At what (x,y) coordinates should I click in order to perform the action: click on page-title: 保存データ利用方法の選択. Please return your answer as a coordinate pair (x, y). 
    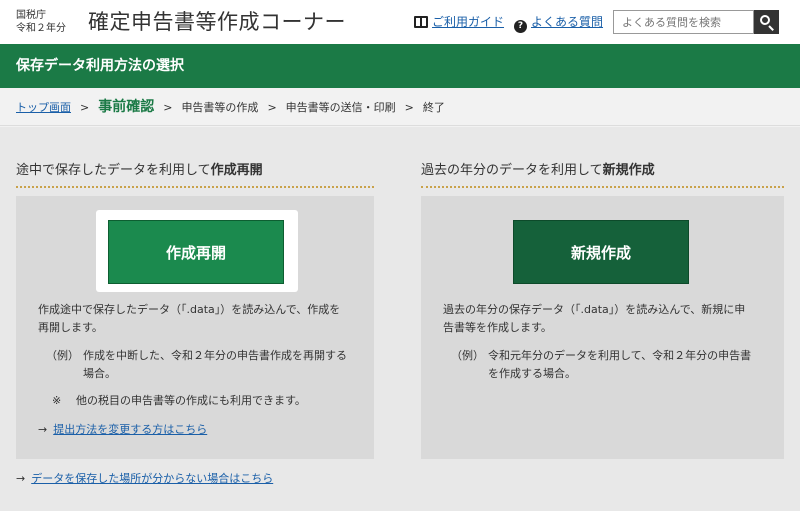
    Looking at the image, I should click on (400, 66).